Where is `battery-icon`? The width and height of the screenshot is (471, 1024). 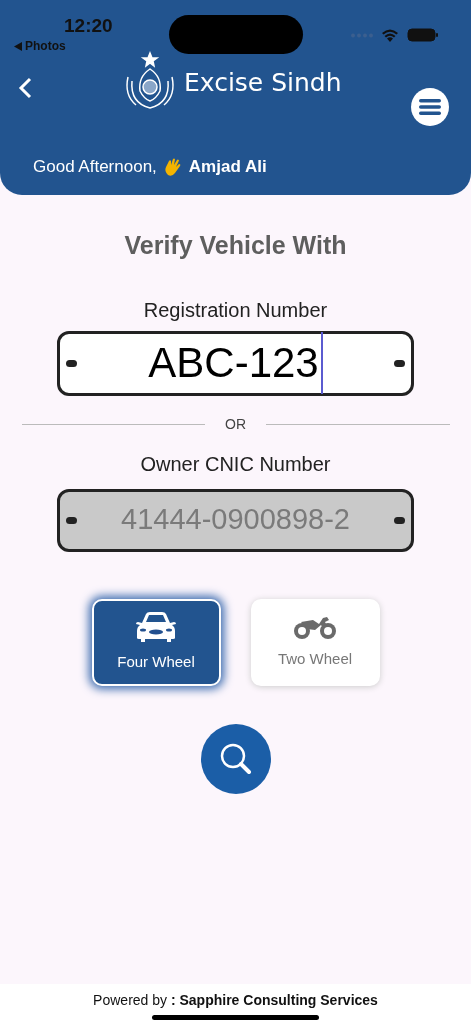
battery-icon is located at coordinates (423, 35).